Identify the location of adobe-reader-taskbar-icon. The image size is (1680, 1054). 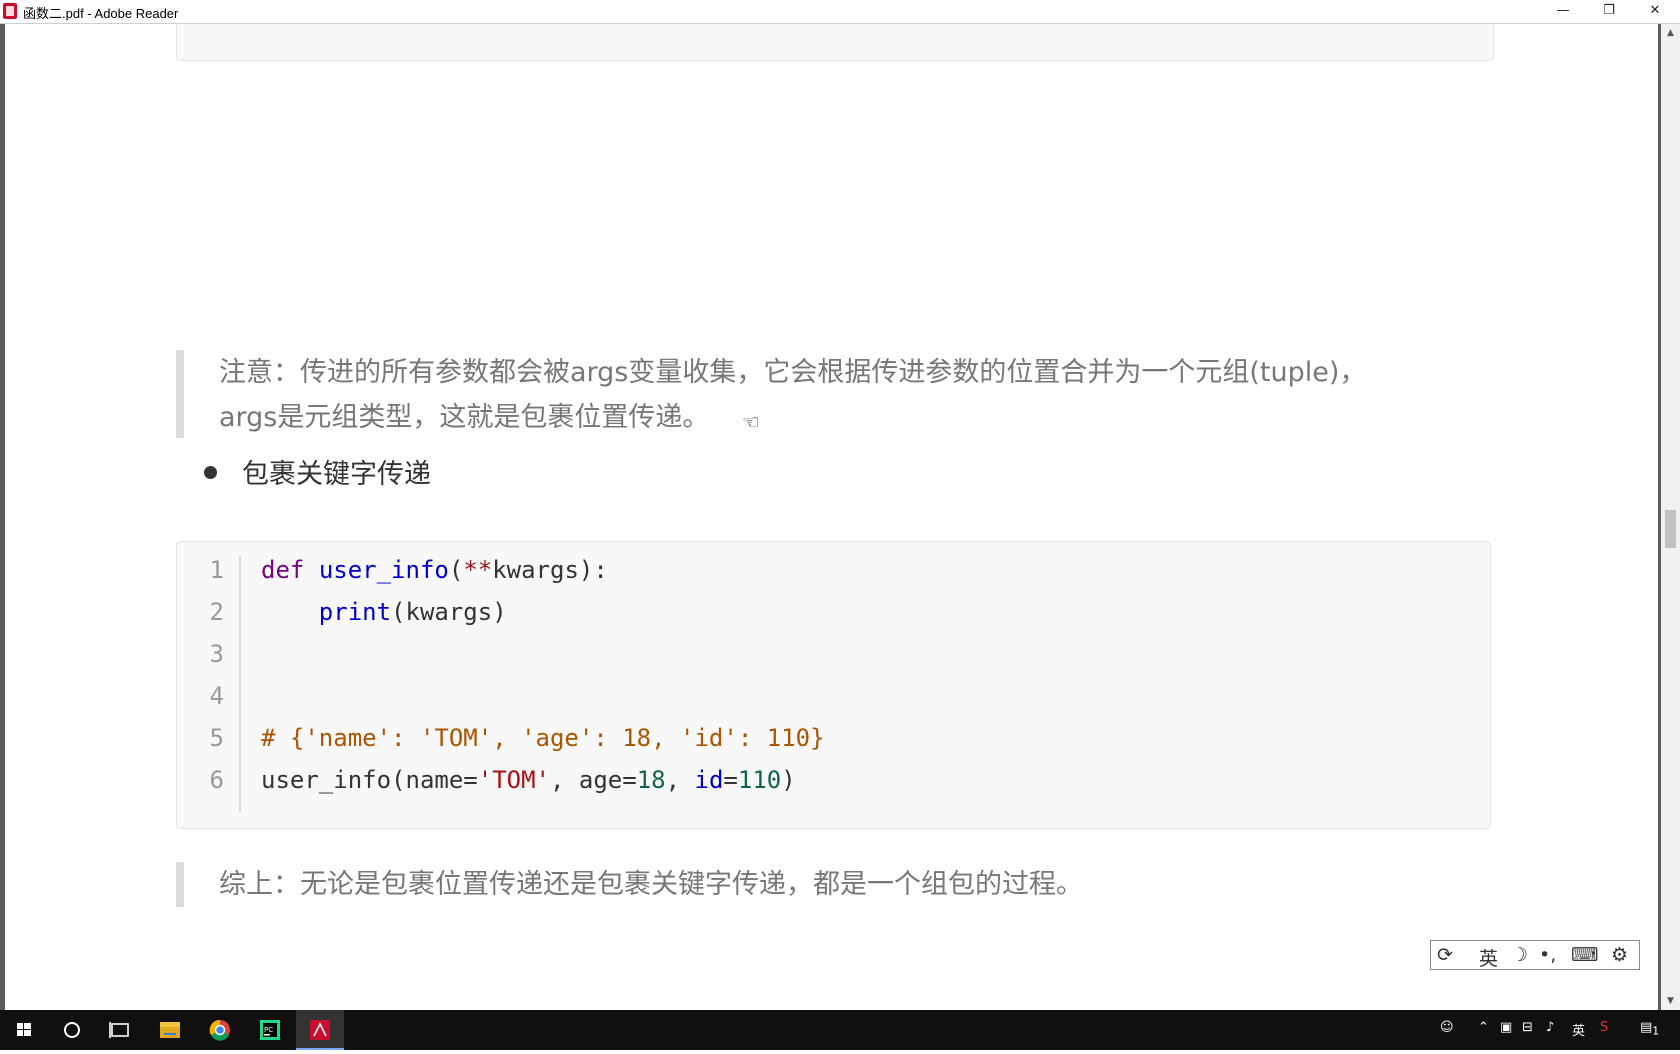
(320, 1030).